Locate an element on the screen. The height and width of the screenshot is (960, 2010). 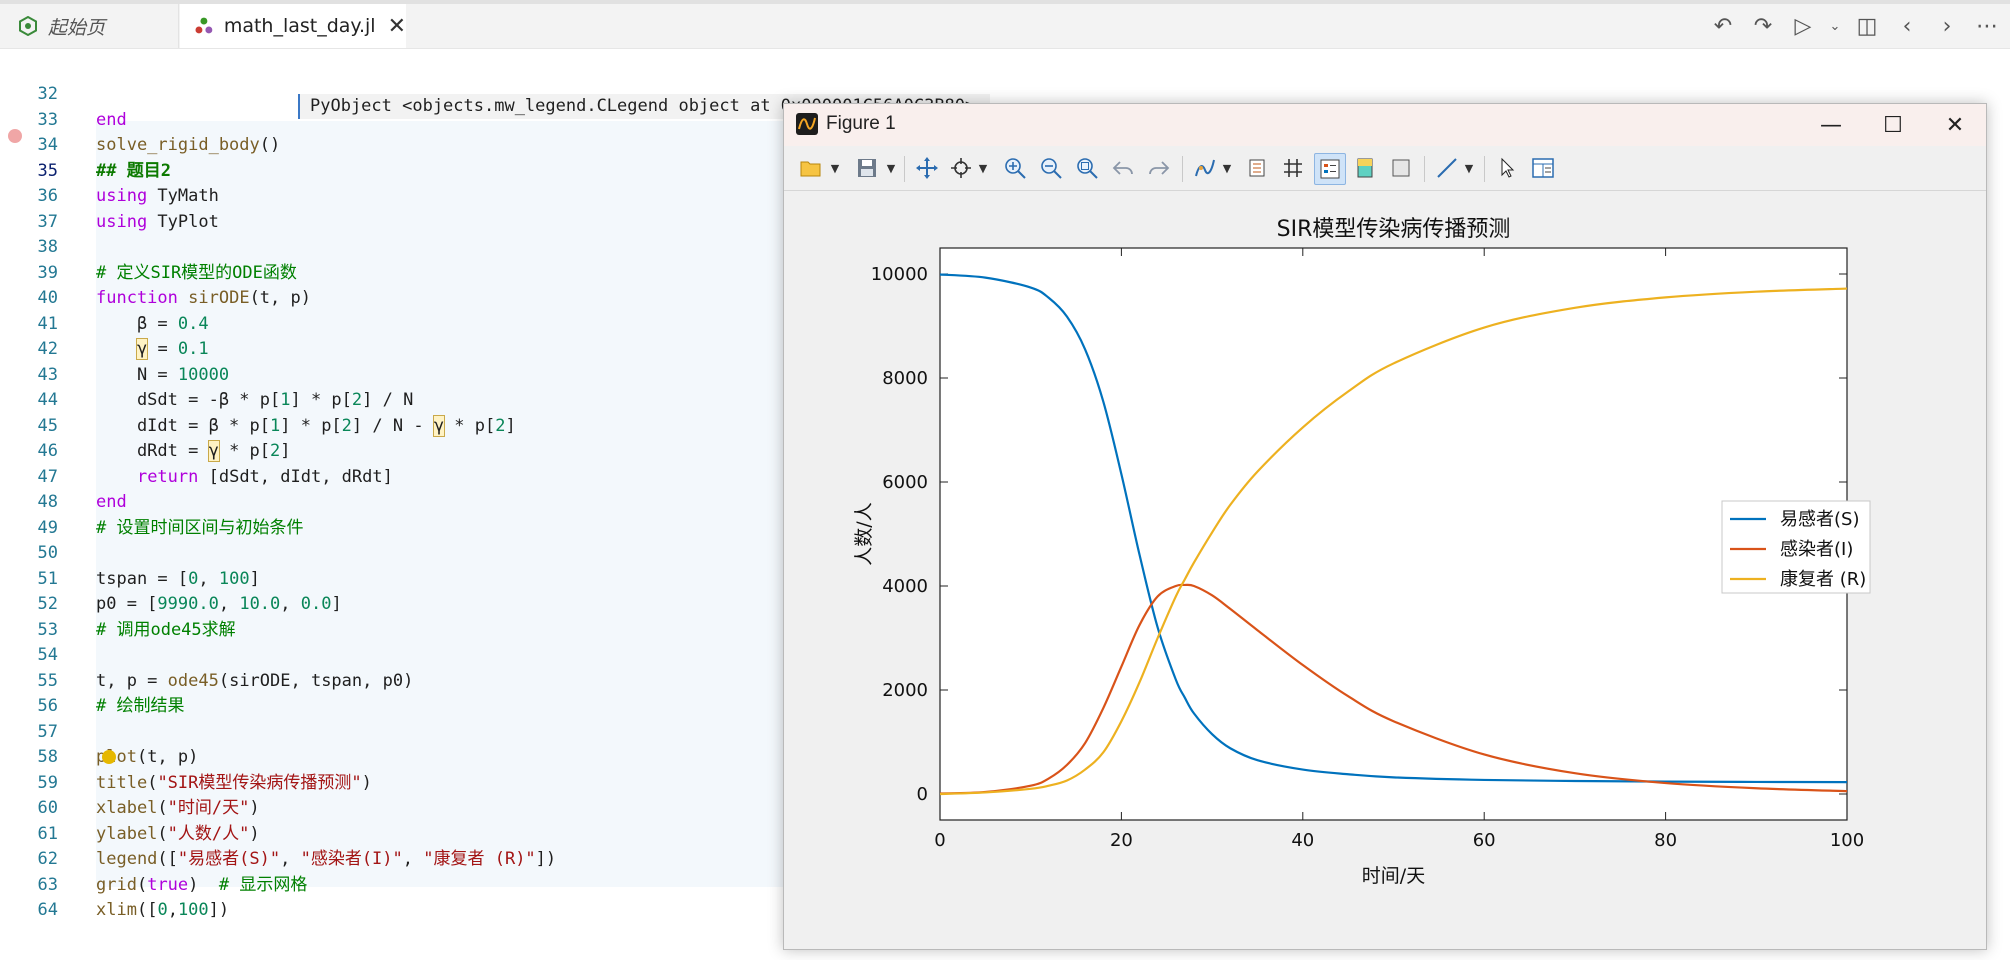
more-icon: ⋯ is located at coordinates (1987, 26).